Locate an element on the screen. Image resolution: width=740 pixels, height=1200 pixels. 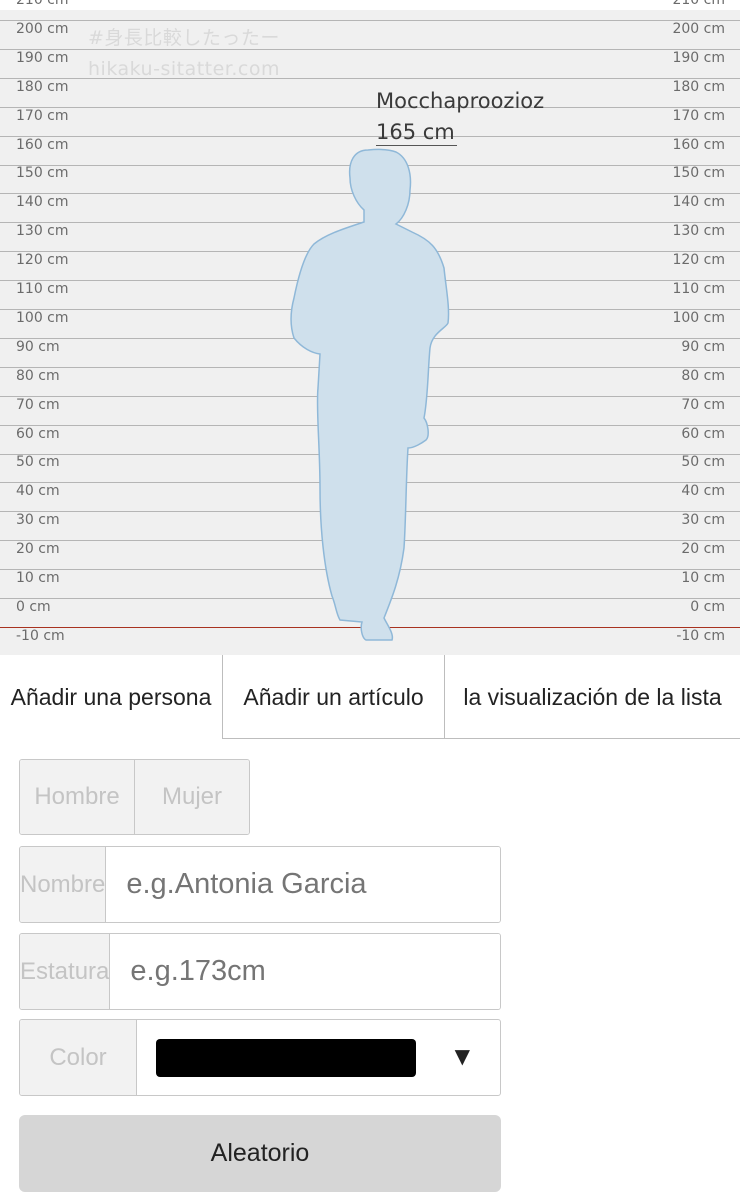
y-tick-label-right: 90 cm is located at coordinates (703, 346).